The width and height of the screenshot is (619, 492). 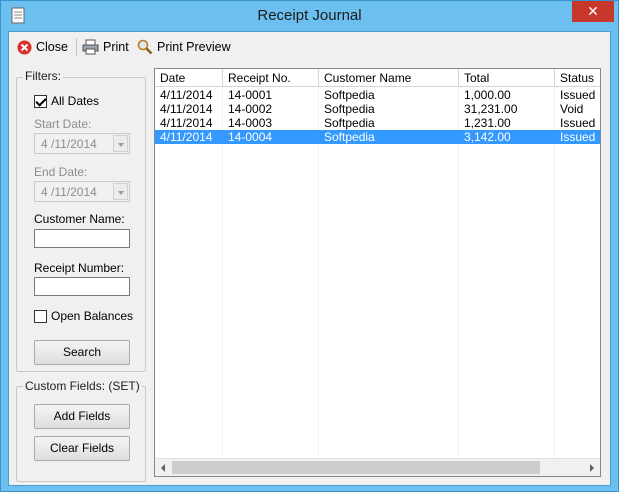 What do you see at coordinates (82, 416) in the screenshot?
I see `add-fields-button: Add Fields` at bounding box center [82, 416].